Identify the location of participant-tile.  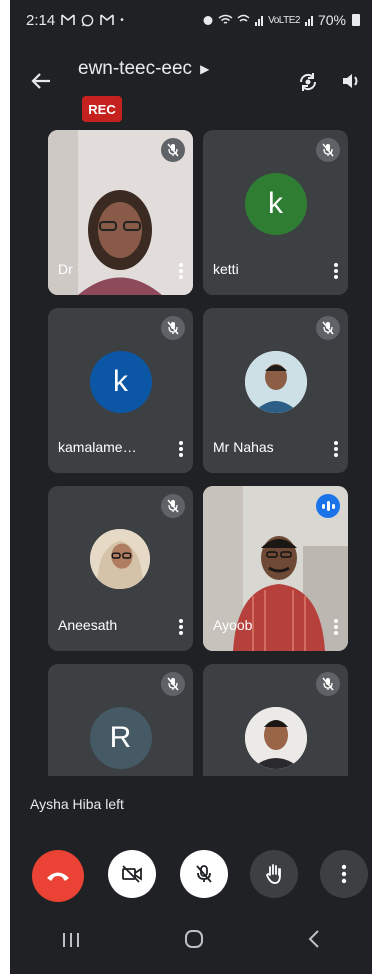
(275, 720).